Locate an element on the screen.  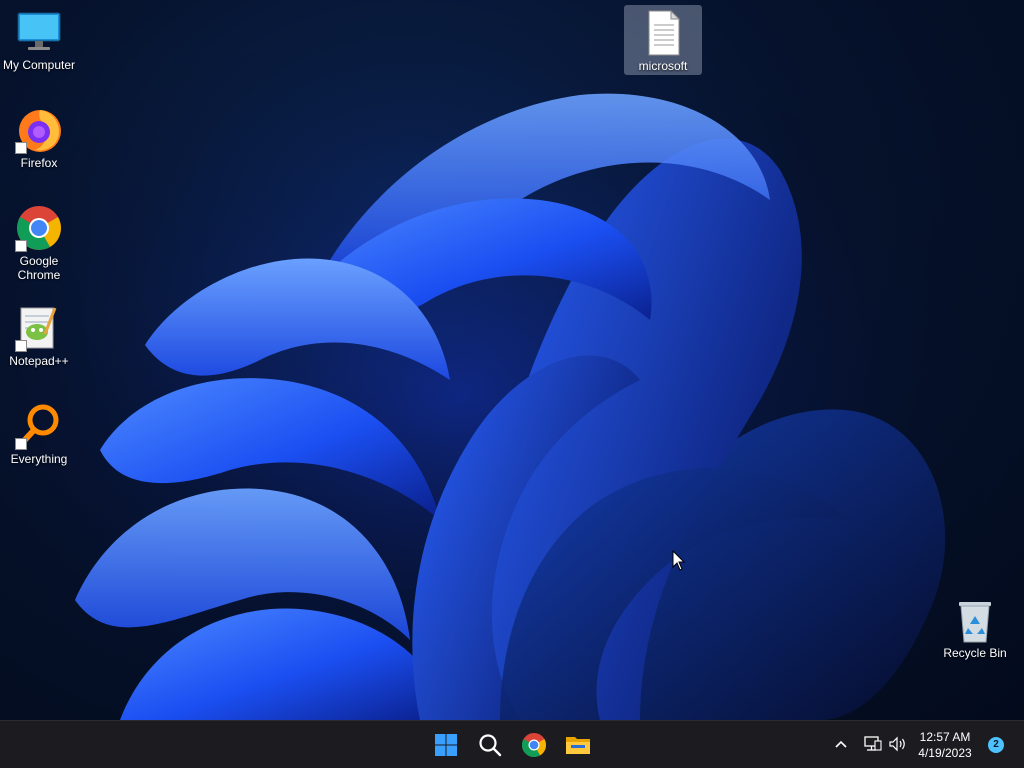
volume-button is located at coordinates (898, 746).